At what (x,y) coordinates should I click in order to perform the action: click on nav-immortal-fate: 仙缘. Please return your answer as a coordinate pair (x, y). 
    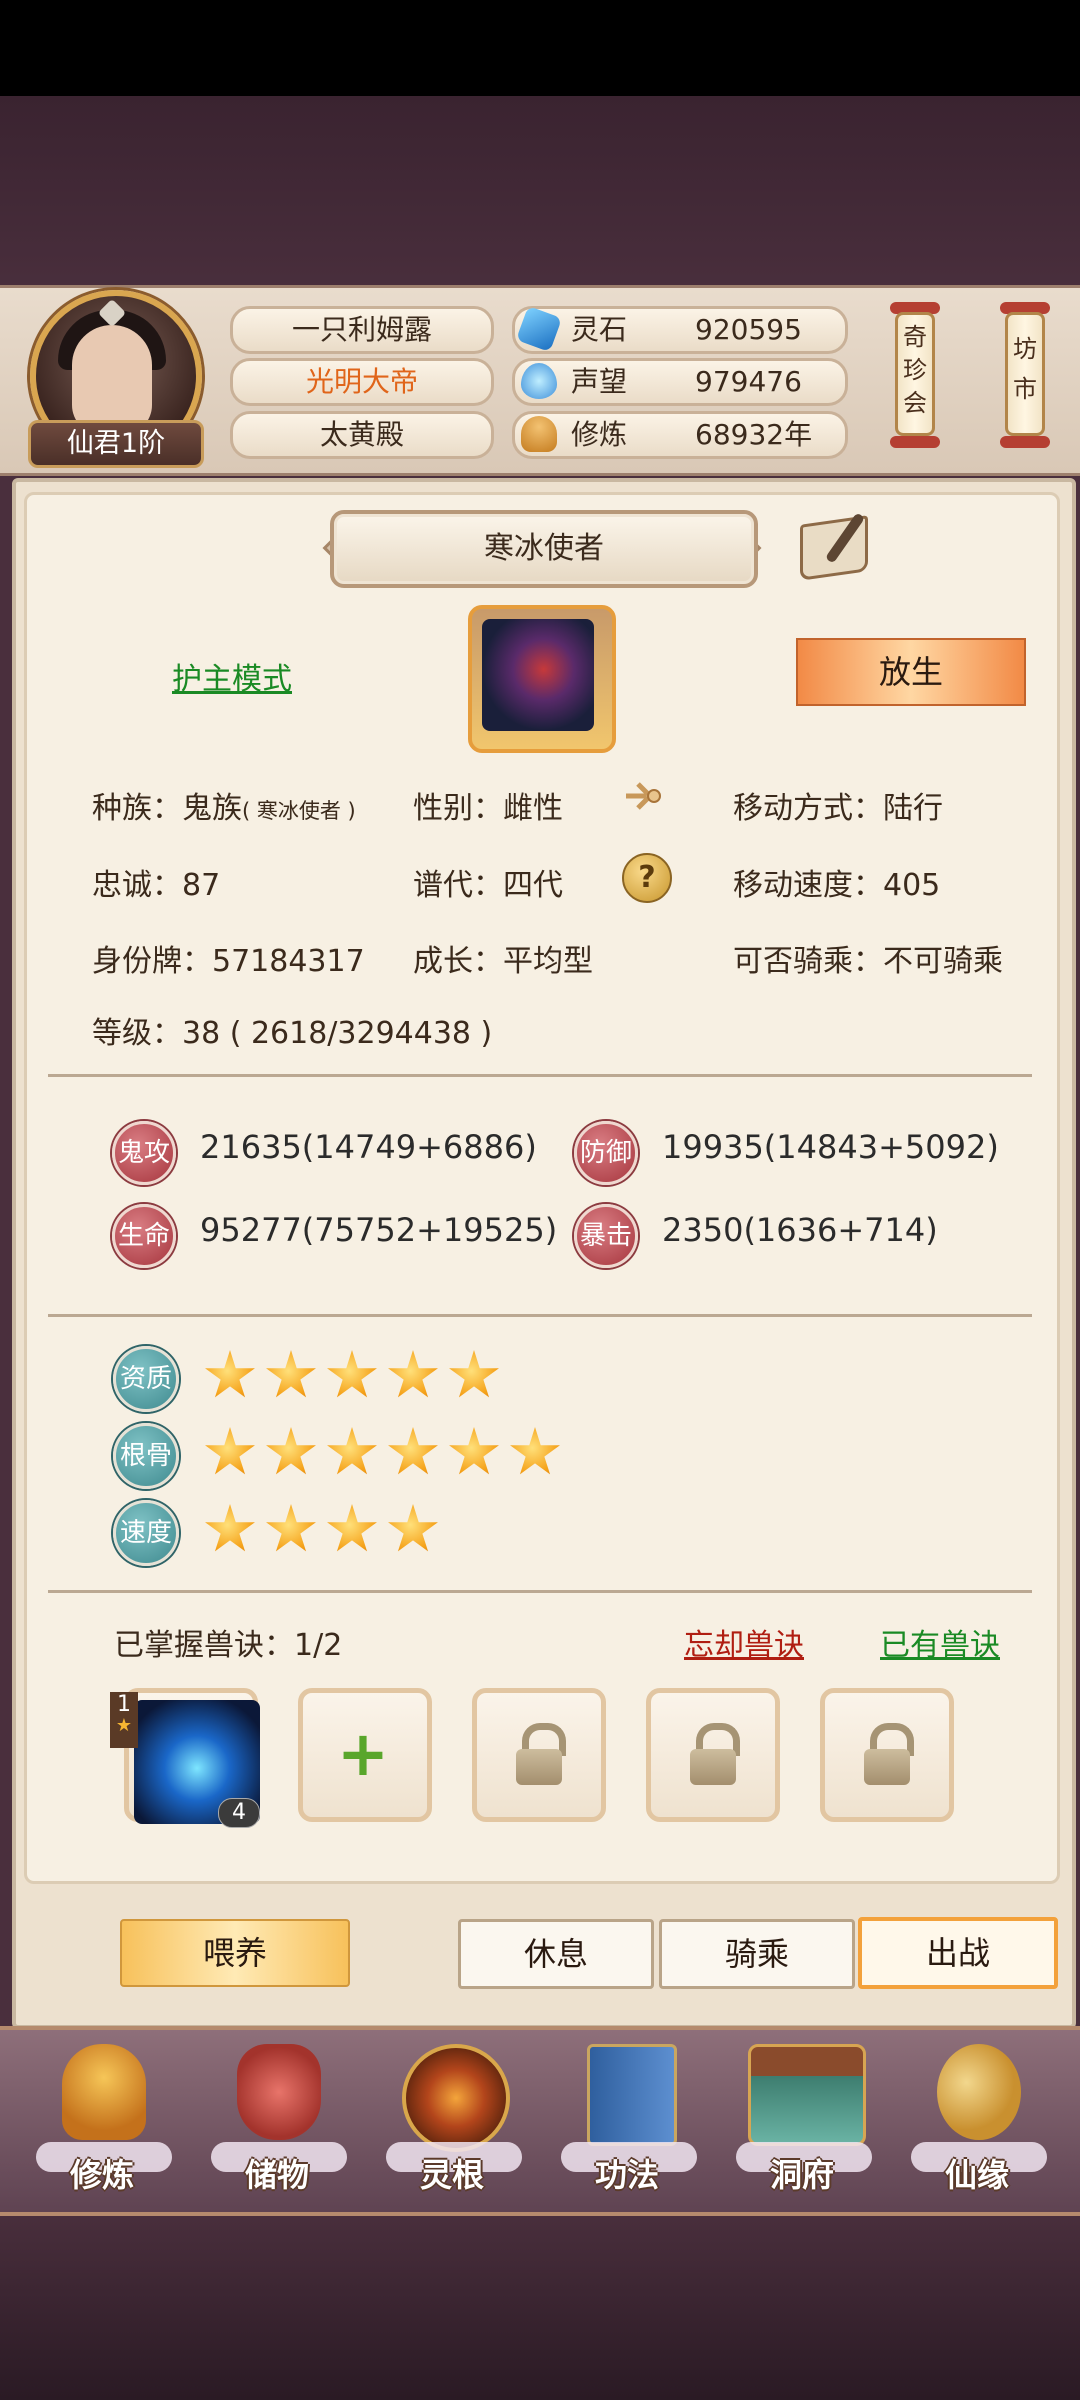
    Looking at the image, I should click on (977, 2115).